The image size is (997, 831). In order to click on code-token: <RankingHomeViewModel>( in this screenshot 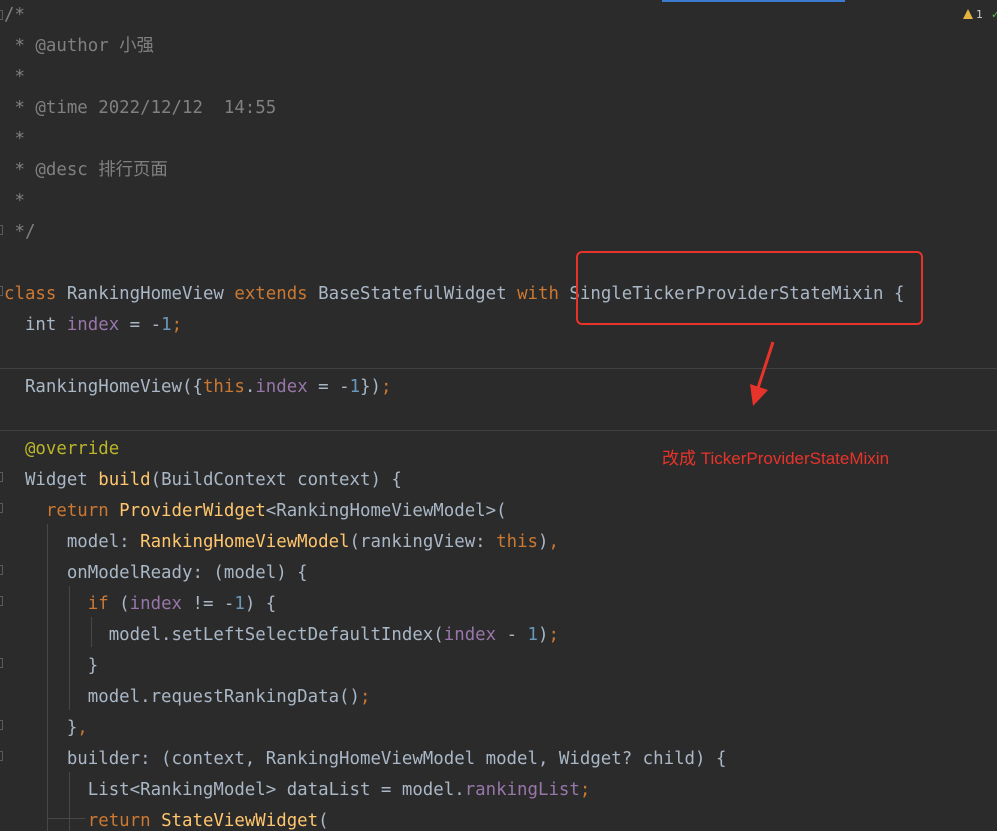, I will do `click(386, 511)`.